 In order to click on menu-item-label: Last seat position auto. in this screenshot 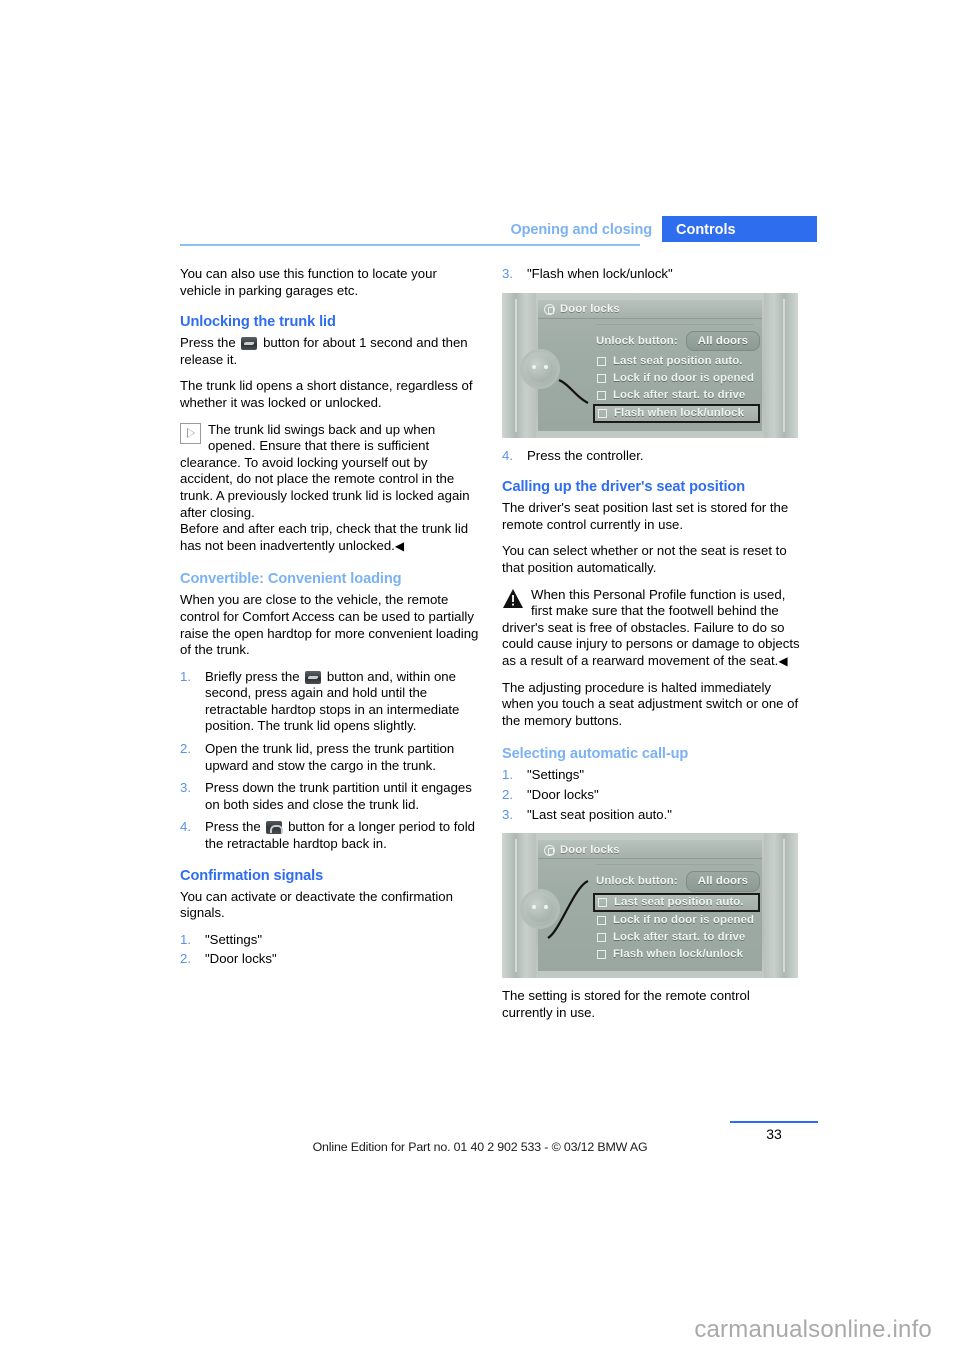, I will do `click(678, 360)`.